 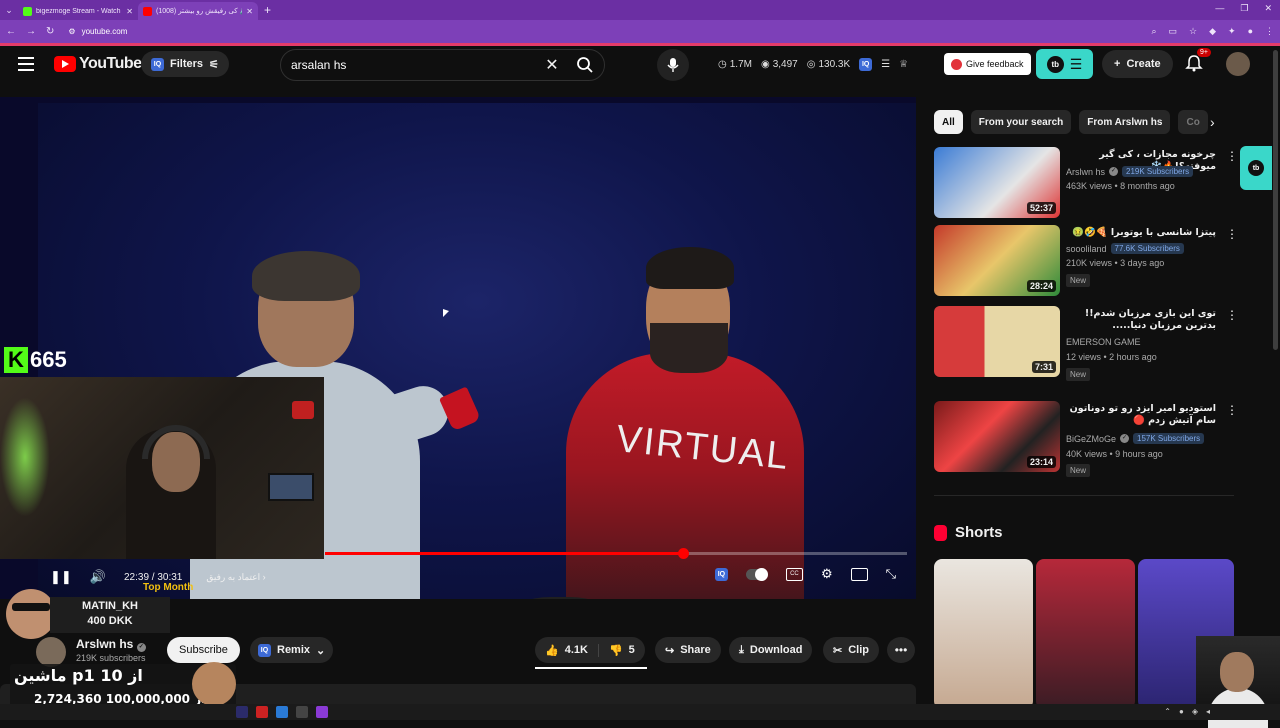 I want to click on new-tab-button: +, so click(x=267, y=10).